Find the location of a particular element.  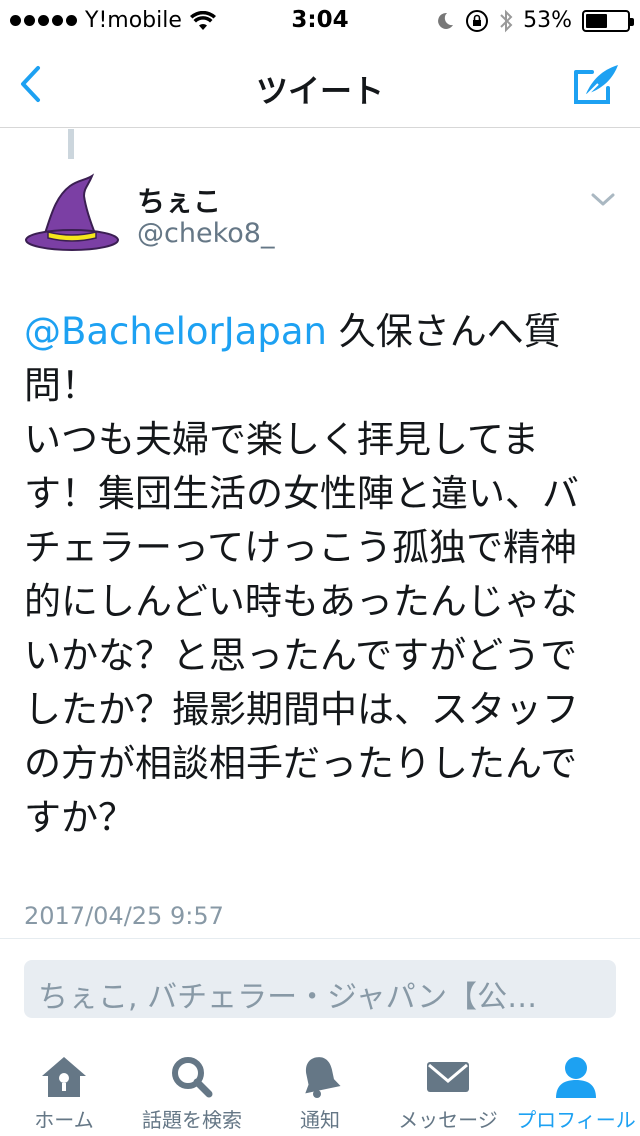

moon-icon is located at coordinates (446, 20).